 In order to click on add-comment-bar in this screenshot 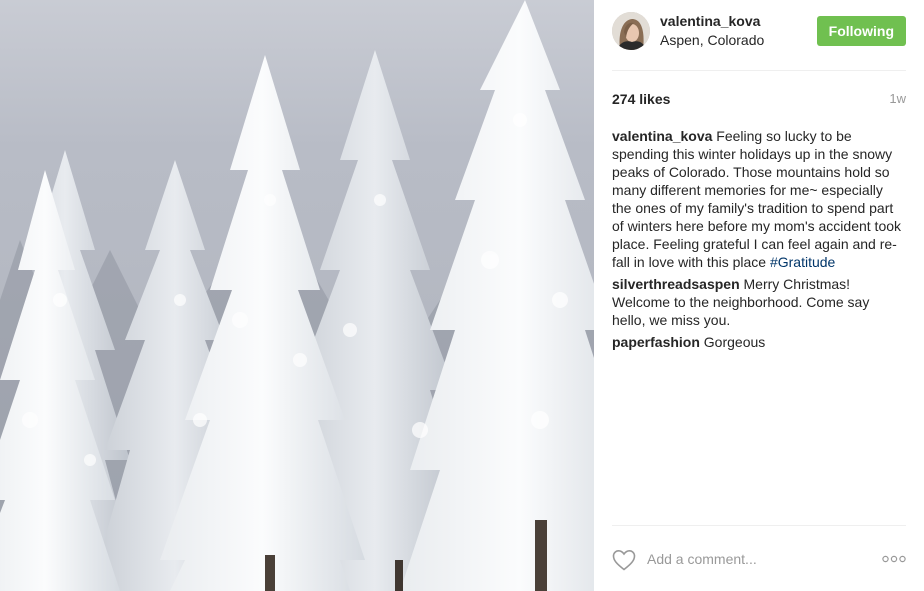, I will do `click(759, 559)`.